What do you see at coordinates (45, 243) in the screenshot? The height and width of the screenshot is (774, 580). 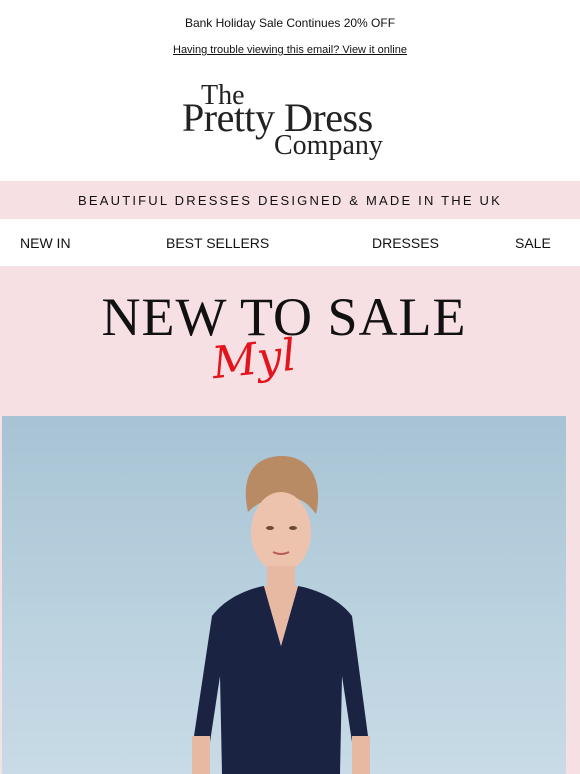 I see `nav-item-new-in: NEW IN` at bounding box center [45, 243].